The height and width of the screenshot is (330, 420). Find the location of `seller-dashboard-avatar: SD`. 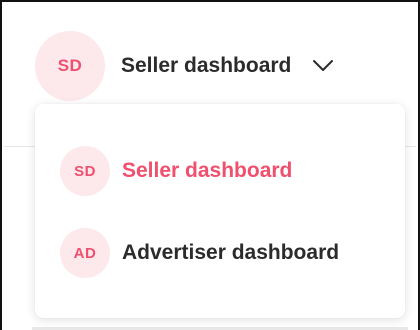

seller-dashboard-avatar: SD is located at coordinates (85, 171).